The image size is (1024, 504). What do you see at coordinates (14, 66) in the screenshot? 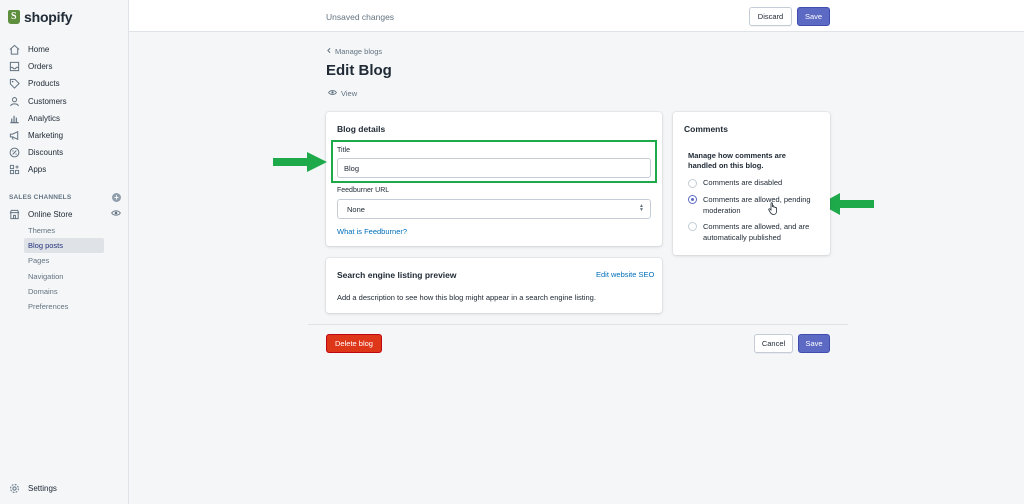
I see `orders-icon` at bounding box center [14, 66].